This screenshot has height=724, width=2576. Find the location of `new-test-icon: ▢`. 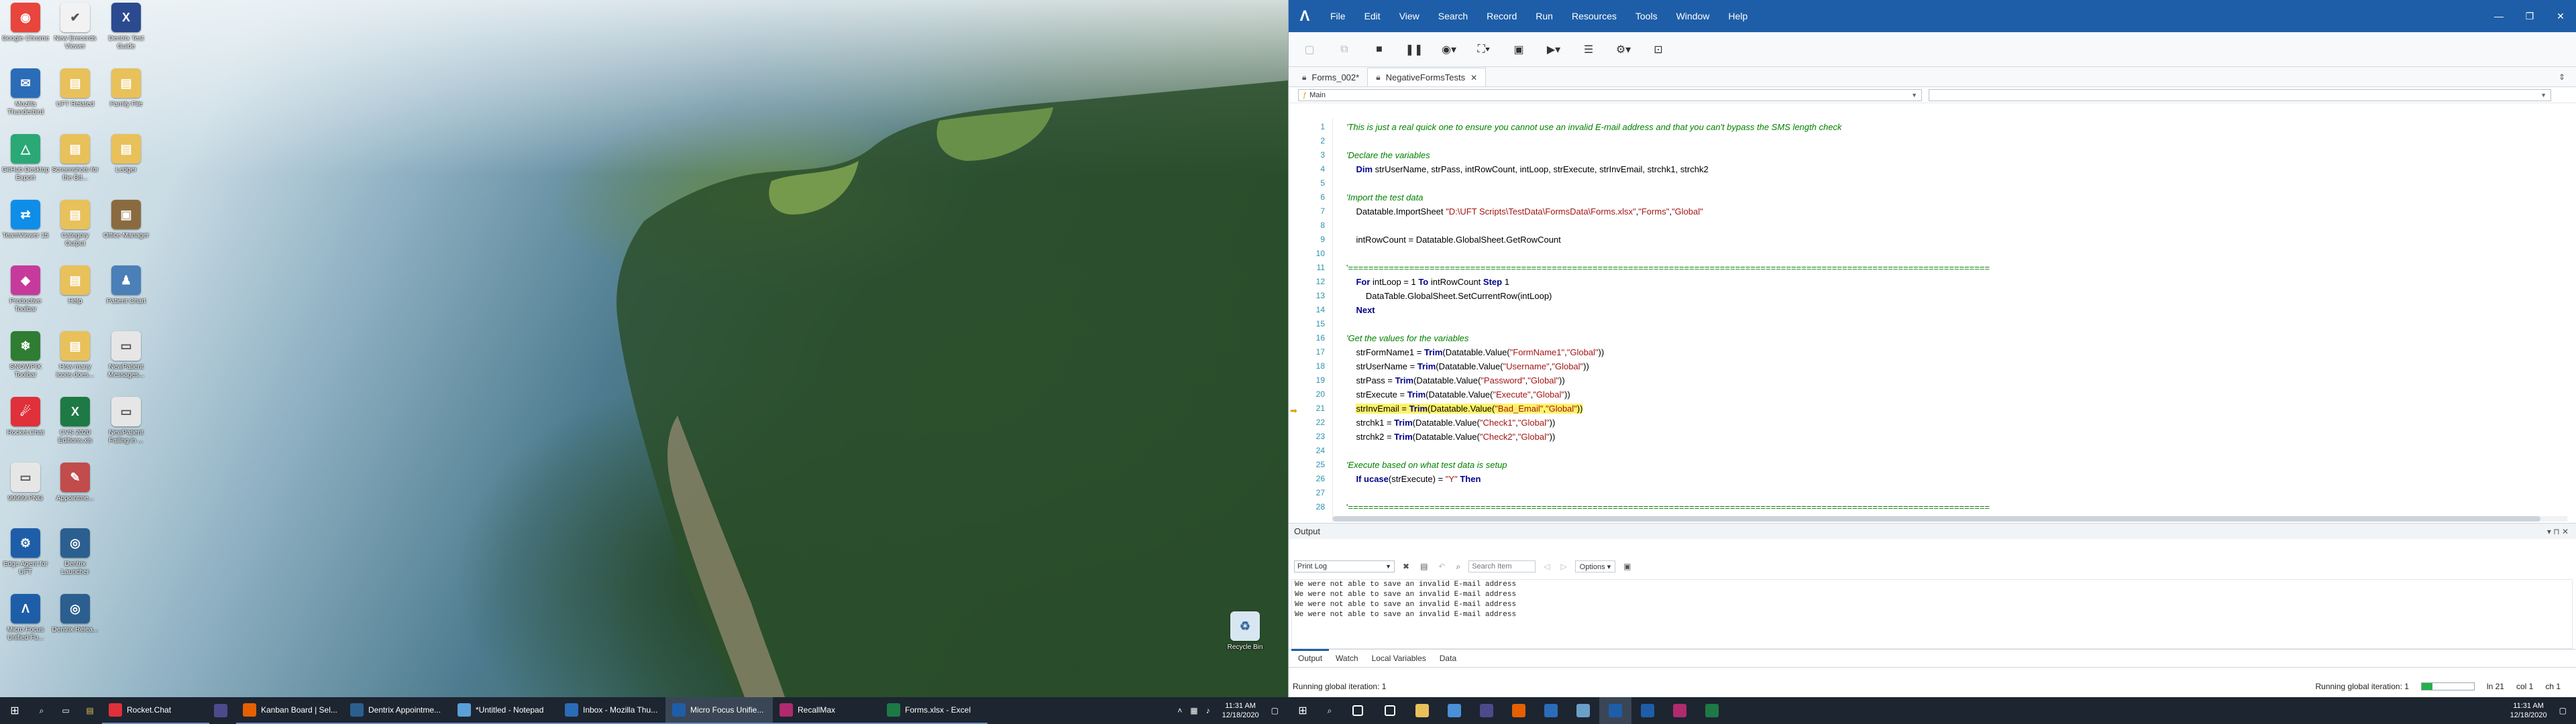

new-test-icon: ▢ is located at coordinates (1309, 49).